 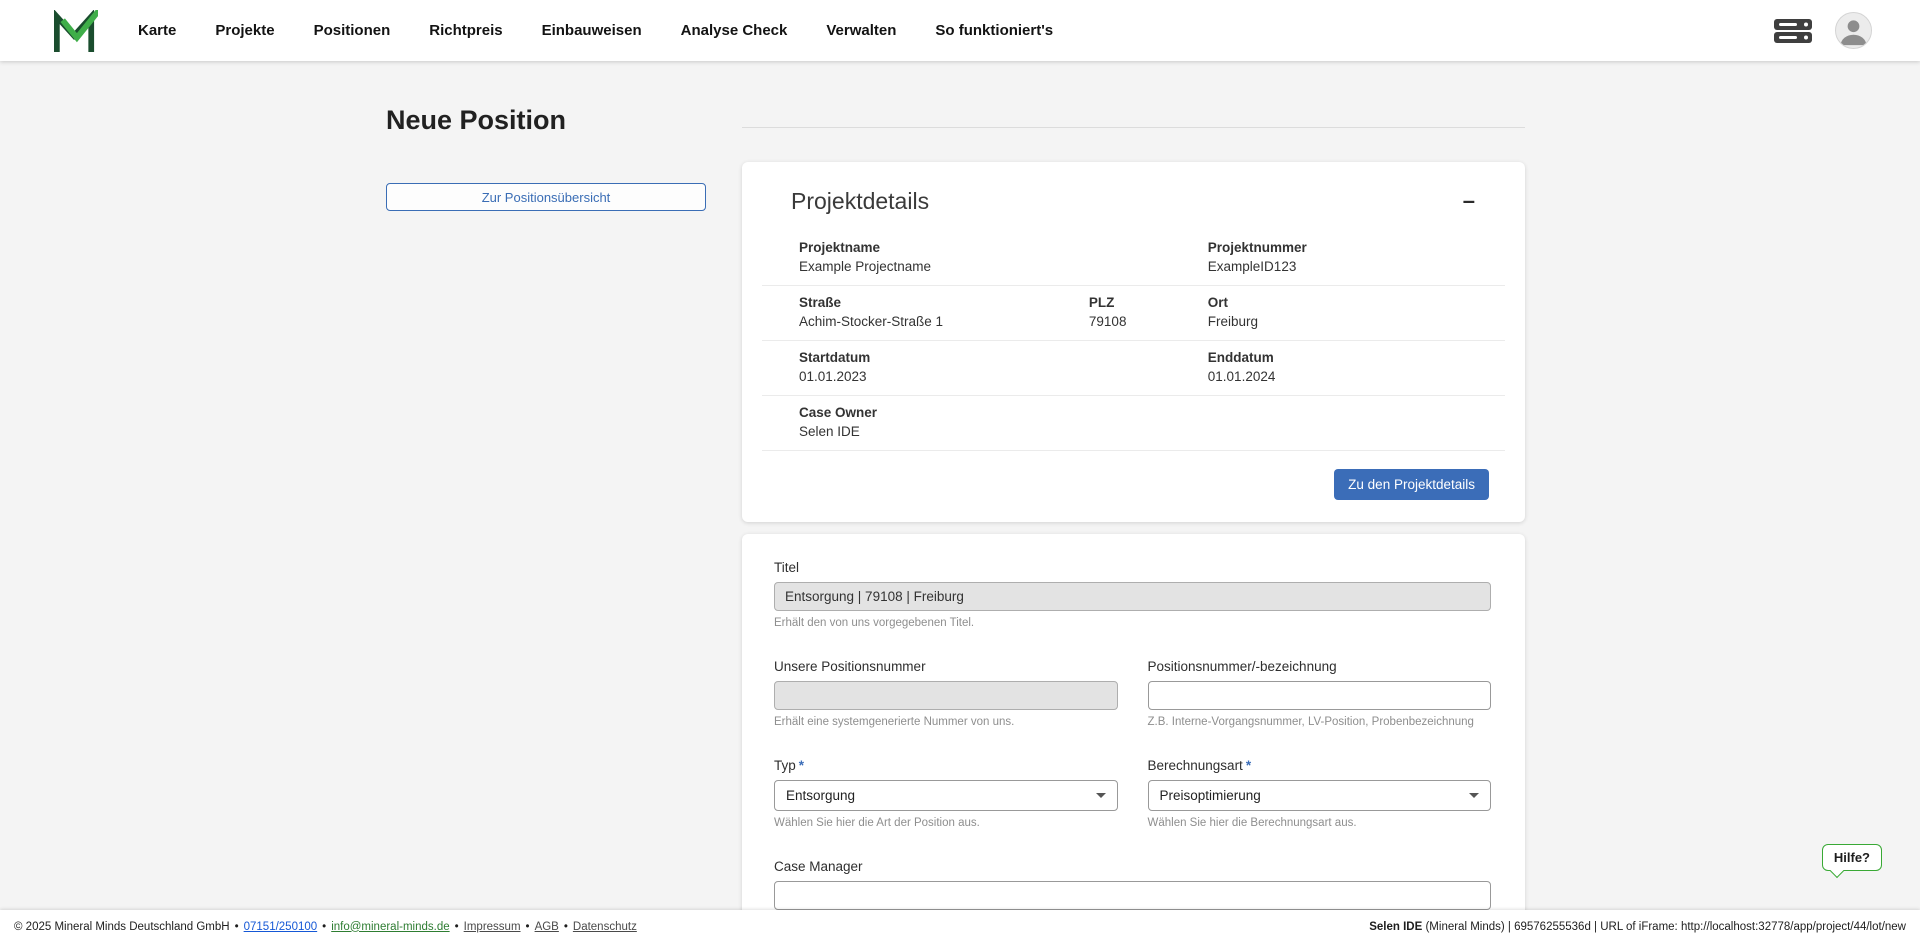 I want to click on card-reader-icon, so click(x=1793, y=31).